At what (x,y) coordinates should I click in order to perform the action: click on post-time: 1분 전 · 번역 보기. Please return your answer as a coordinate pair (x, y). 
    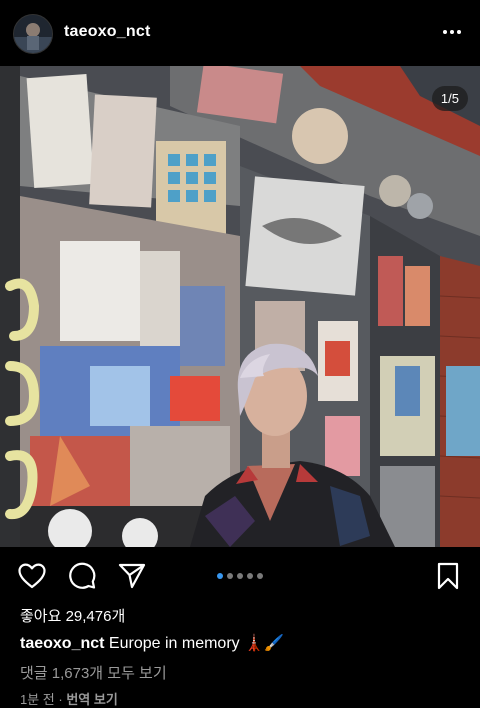
    Looking at the image, I should click on (69, 698).